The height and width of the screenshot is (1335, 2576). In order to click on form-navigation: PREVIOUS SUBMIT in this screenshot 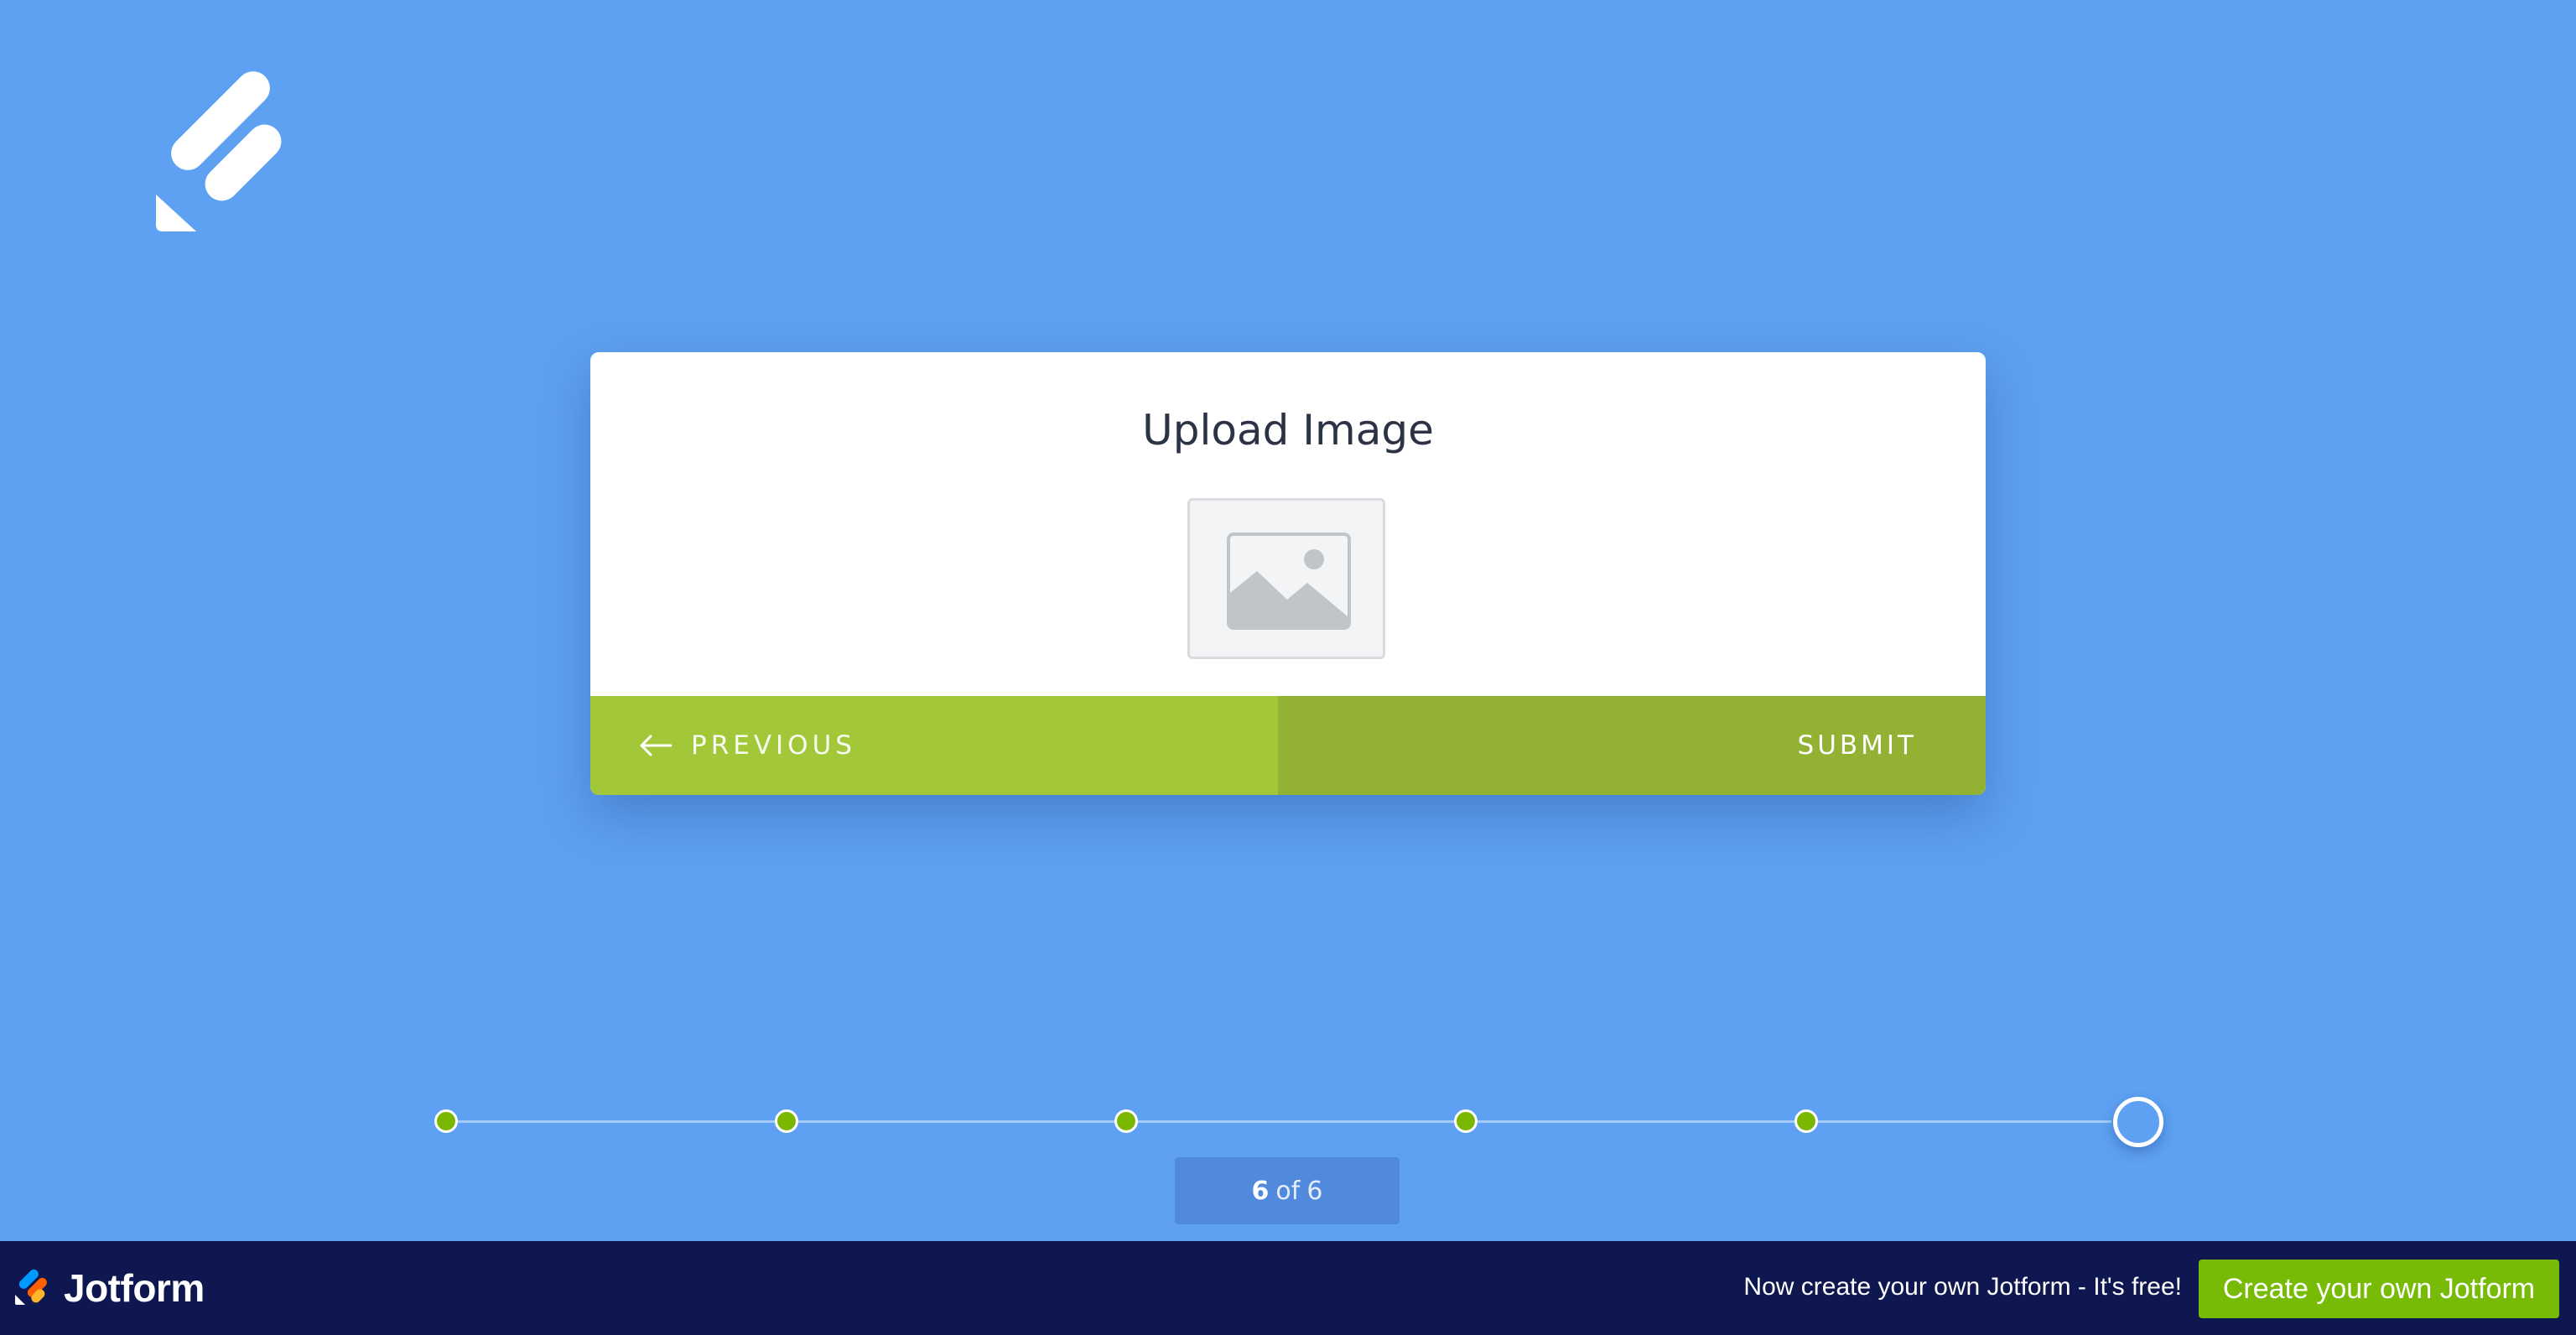, I will do `click(1288, 745)`.